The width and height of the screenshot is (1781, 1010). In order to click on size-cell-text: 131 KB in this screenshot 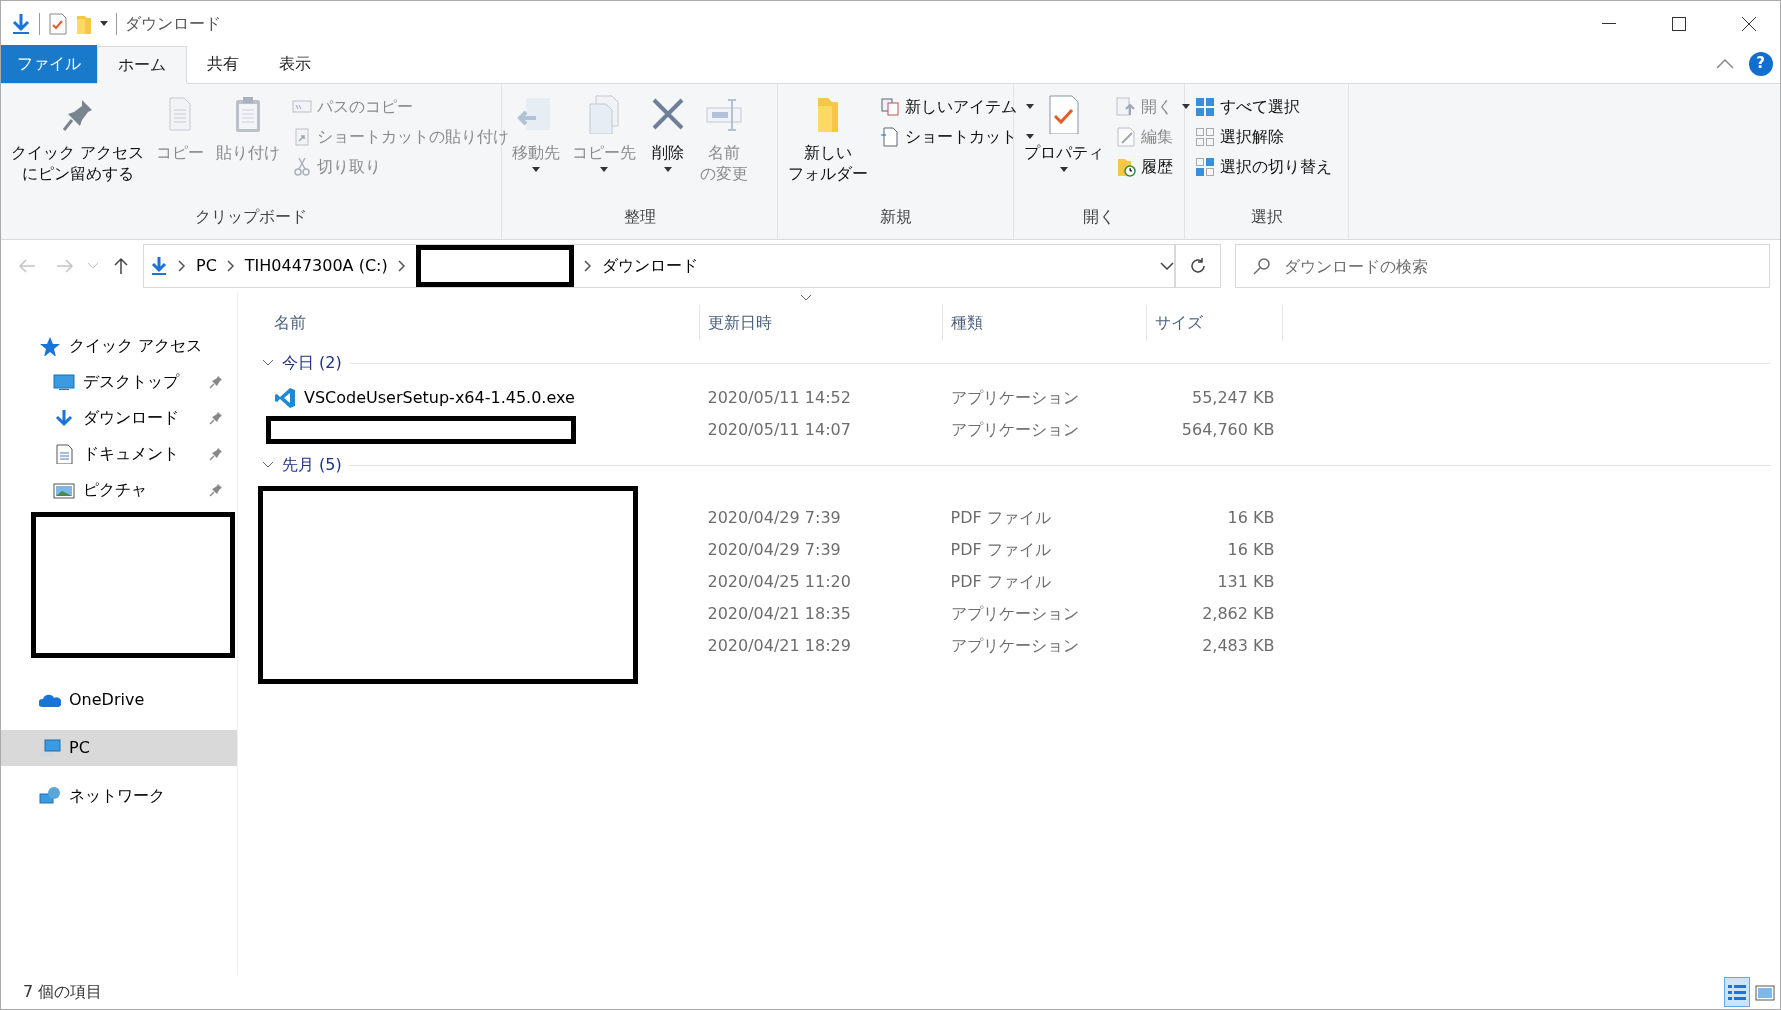, I will do `click(1246, 582)`.